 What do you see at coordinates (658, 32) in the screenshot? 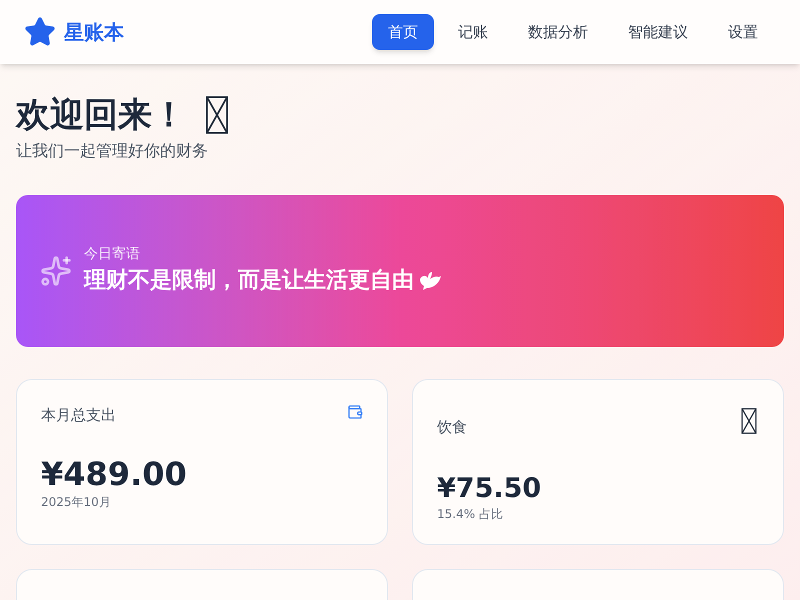
I see `nav-tab: 智能建议` at bounding box center [658, 32].